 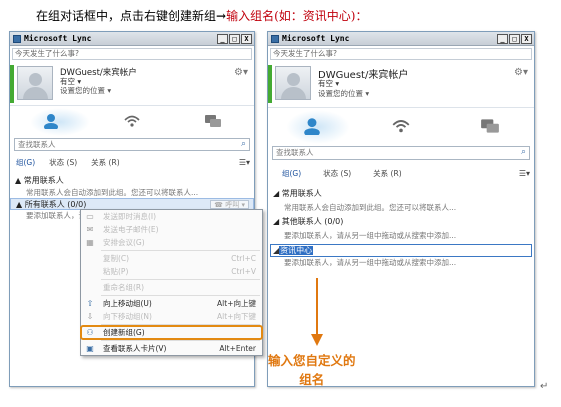 I want to click on menu-item-paste: 粘贴(P) Ctrl+V, so click(x=171, y=271).